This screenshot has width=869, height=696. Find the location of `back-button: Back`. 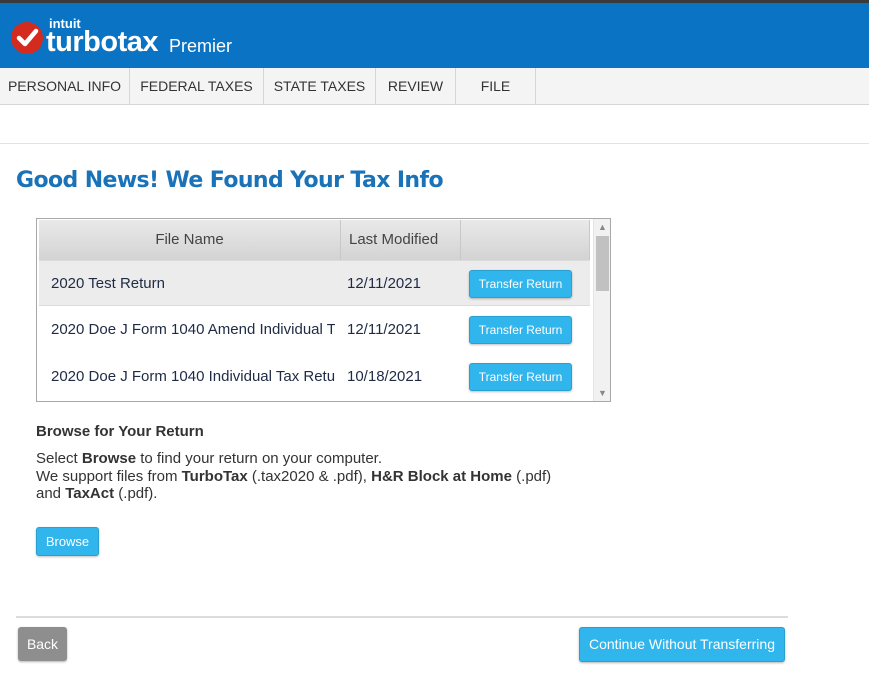

back-button: Back is located at coordinates (42, 644).